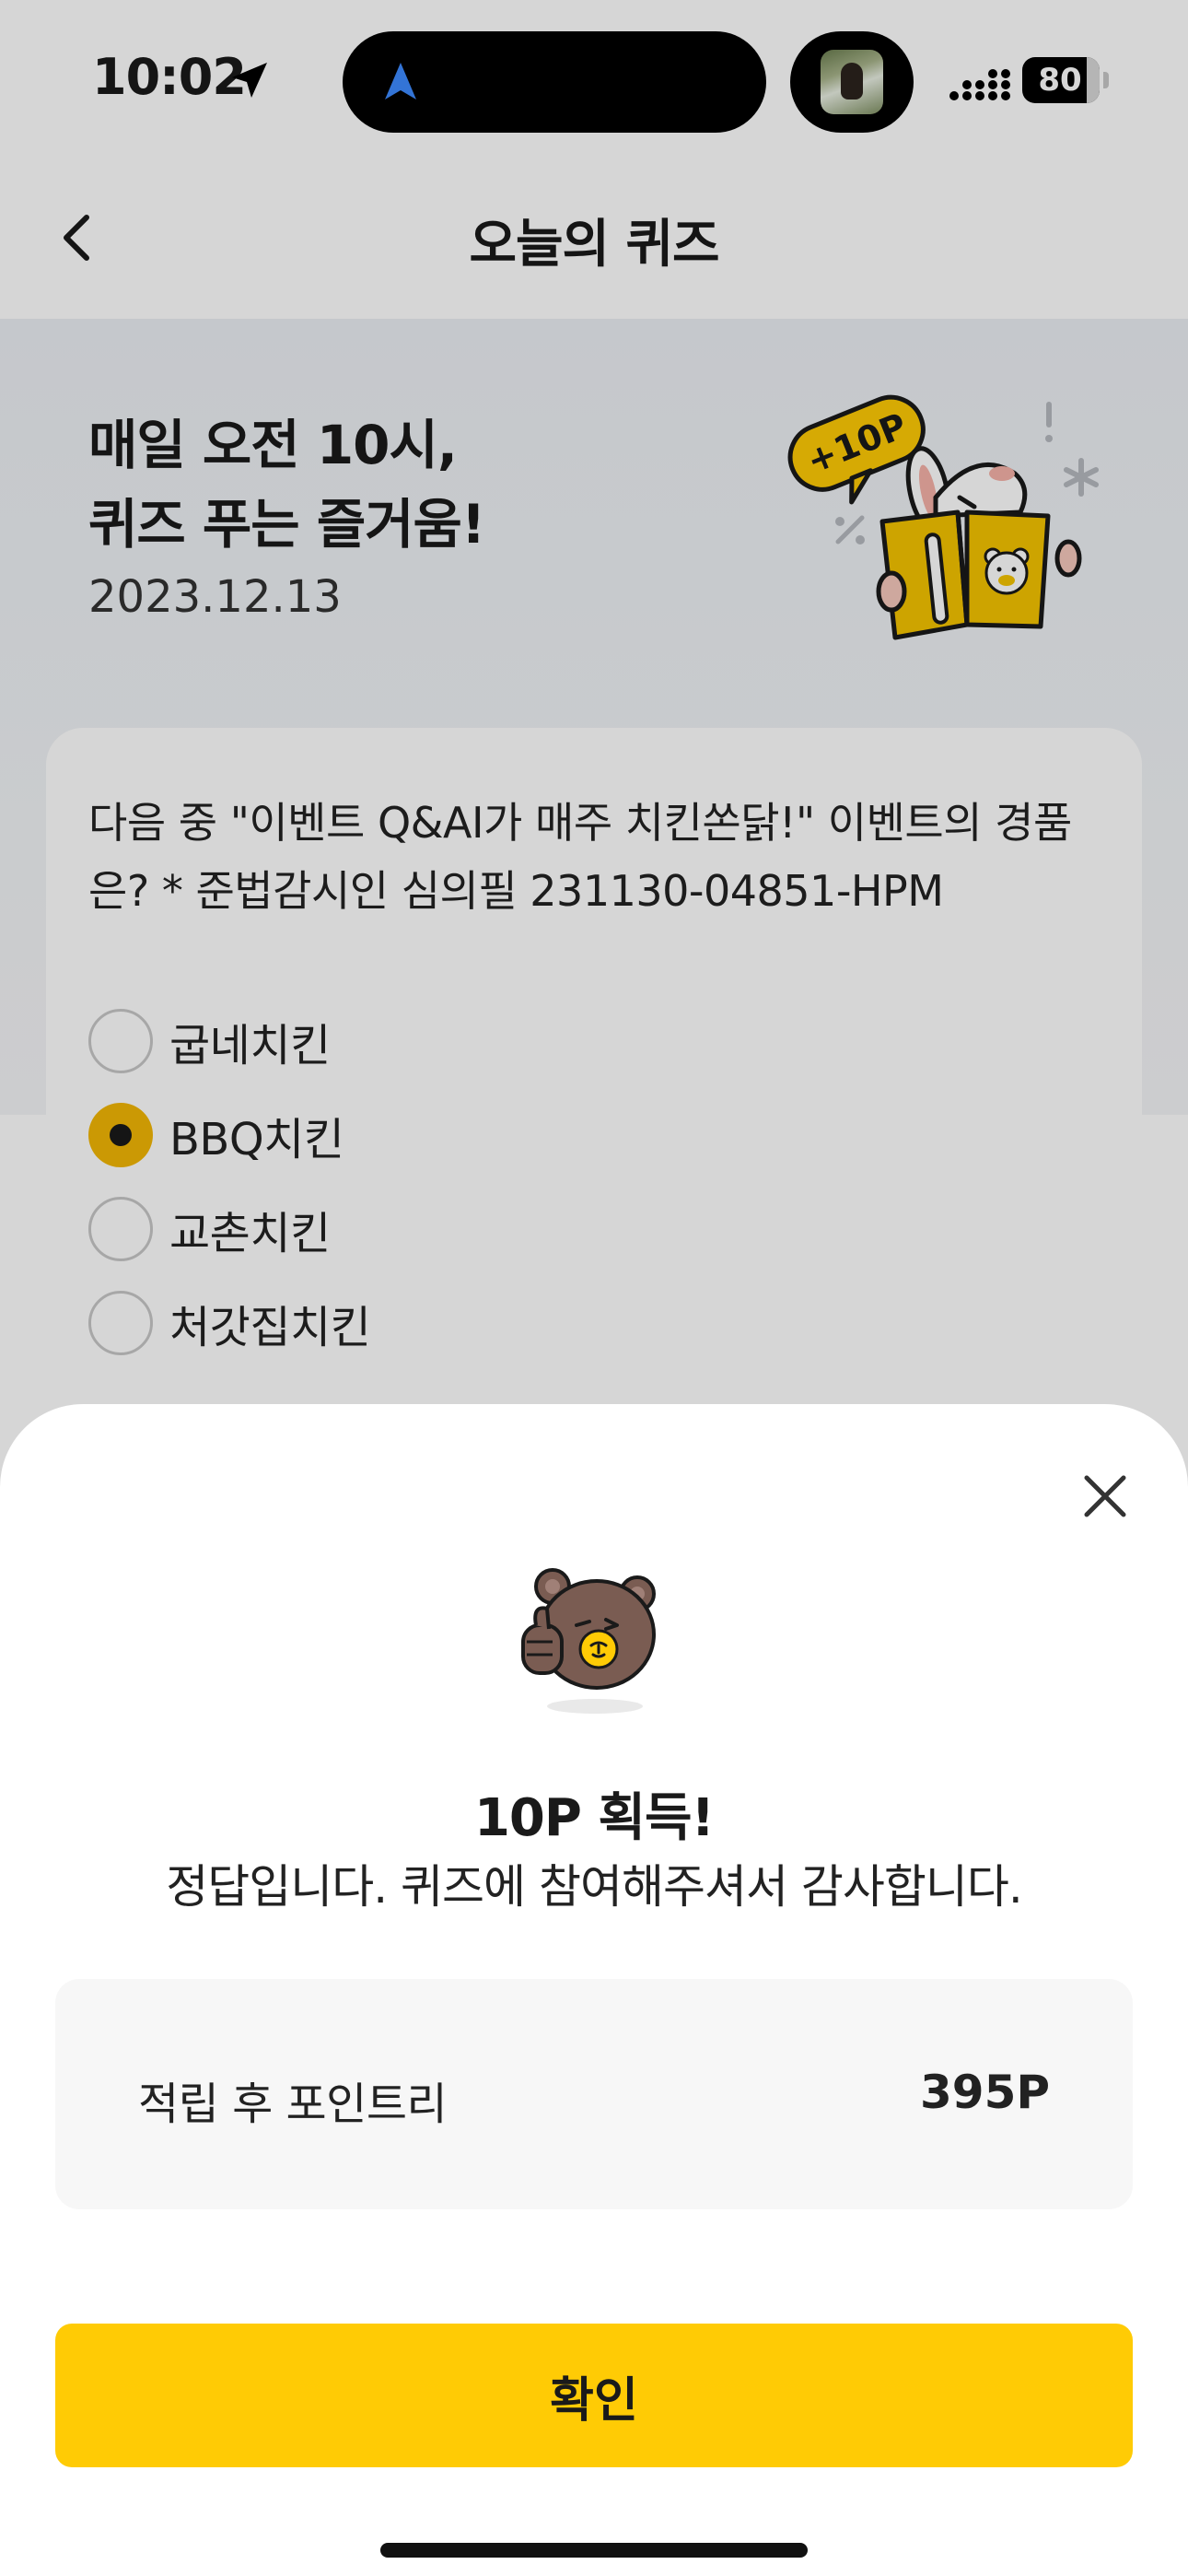 Image resolution: width=1188 pixels, height=2576 pixels. What do you see at coordinates (594, 2550) in the screenshot?
I see `home-indicator` at bounding box center [594, 2550].